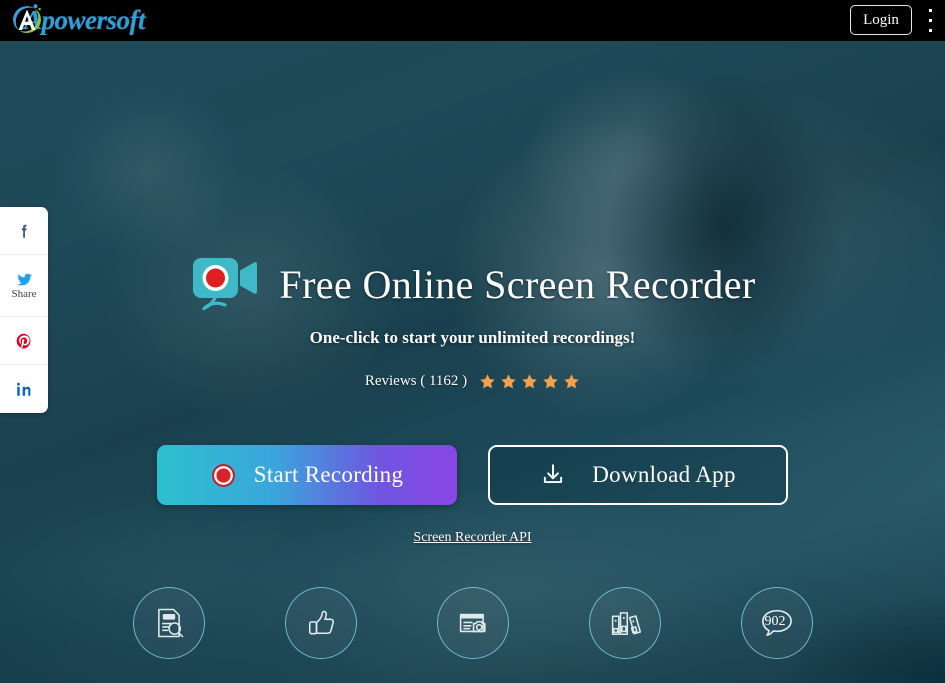 The height and width of the screenshot is (683, 945). I want to click on social-share-linkedin, so click(24, 389).